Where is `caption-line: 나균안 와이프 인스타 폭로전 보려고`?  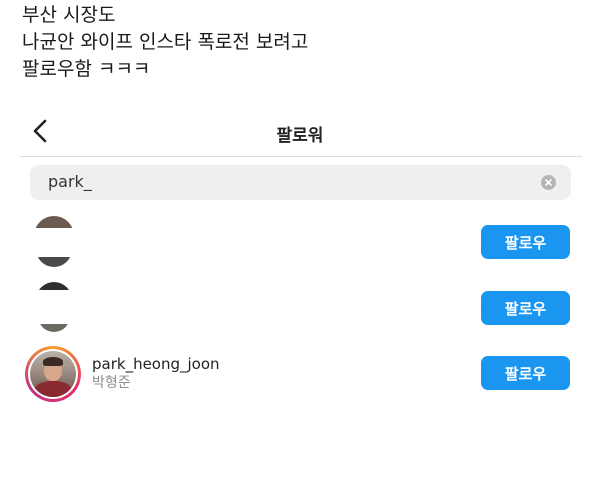 caption-line: 나균안 와이프 인스타 폭로전 보려고 is located at coordinates (165, 42).